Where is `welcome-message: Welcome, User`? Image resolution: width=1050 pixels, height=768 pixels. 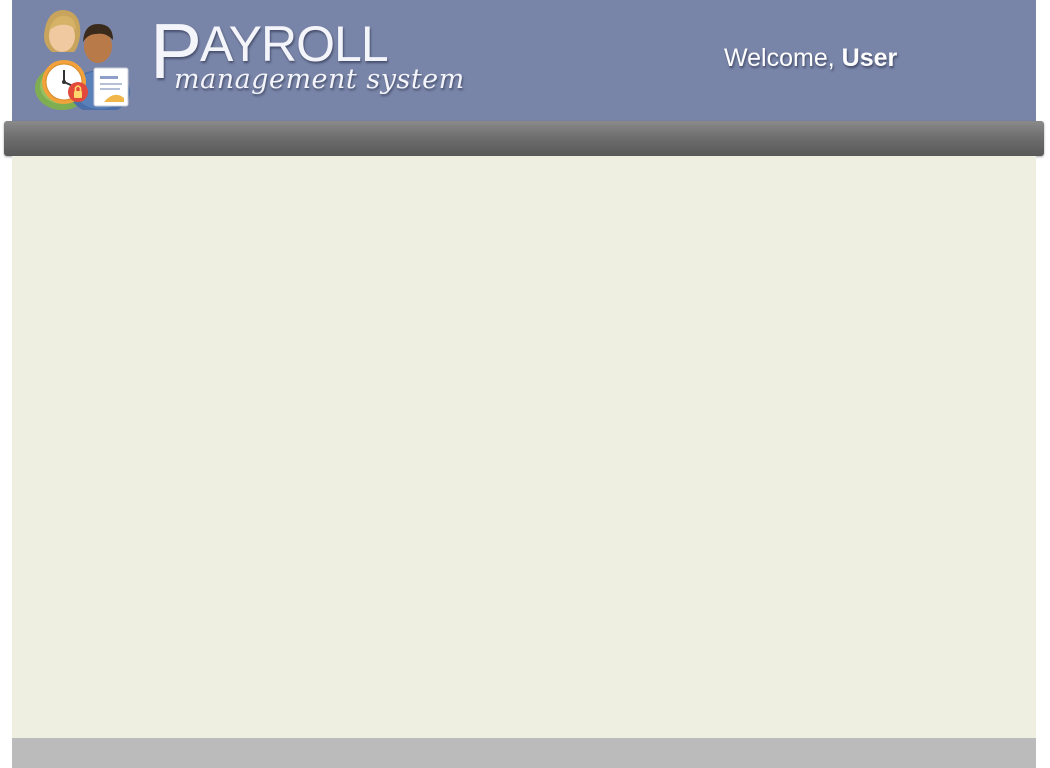 welcome-message: Welcome, User is located at coordinates (810, 58).